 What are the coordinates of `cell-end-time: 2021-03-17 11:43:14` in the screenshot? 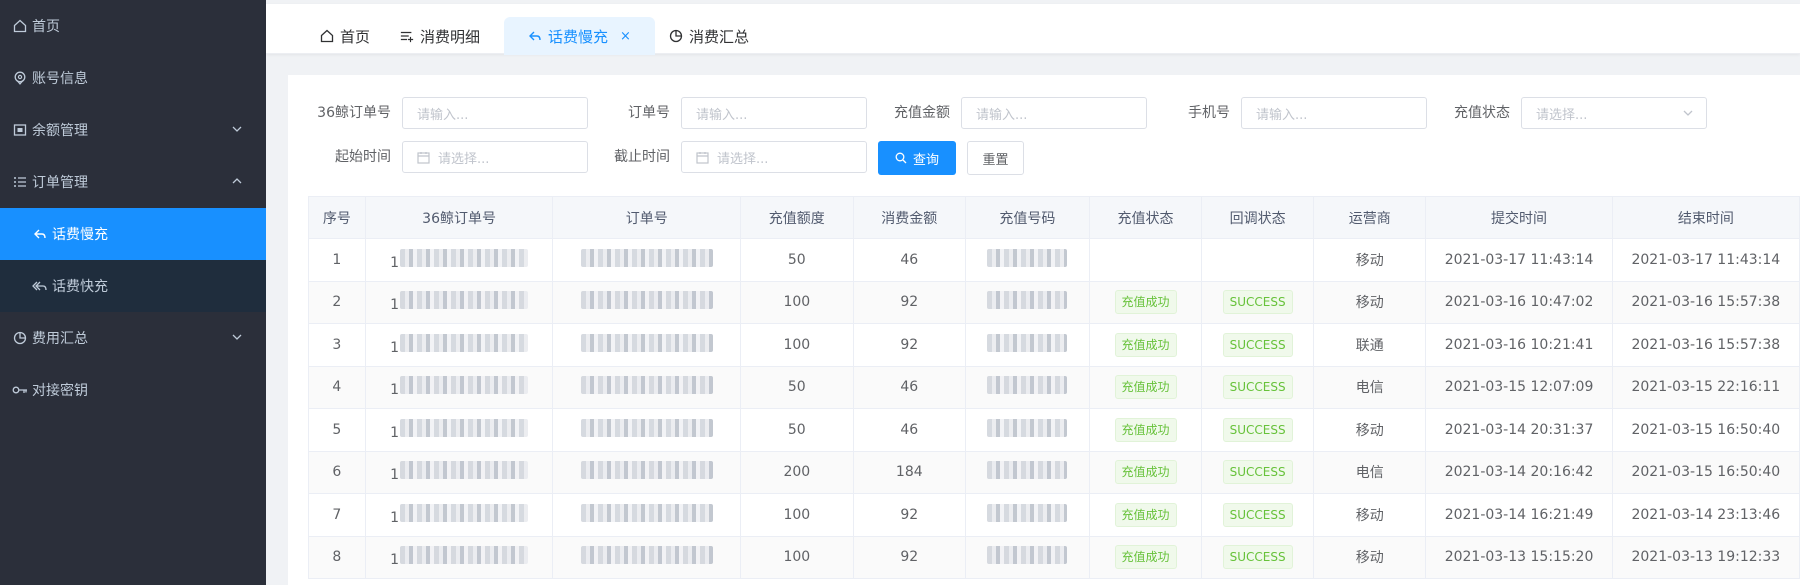 It's located at (1705, 260).